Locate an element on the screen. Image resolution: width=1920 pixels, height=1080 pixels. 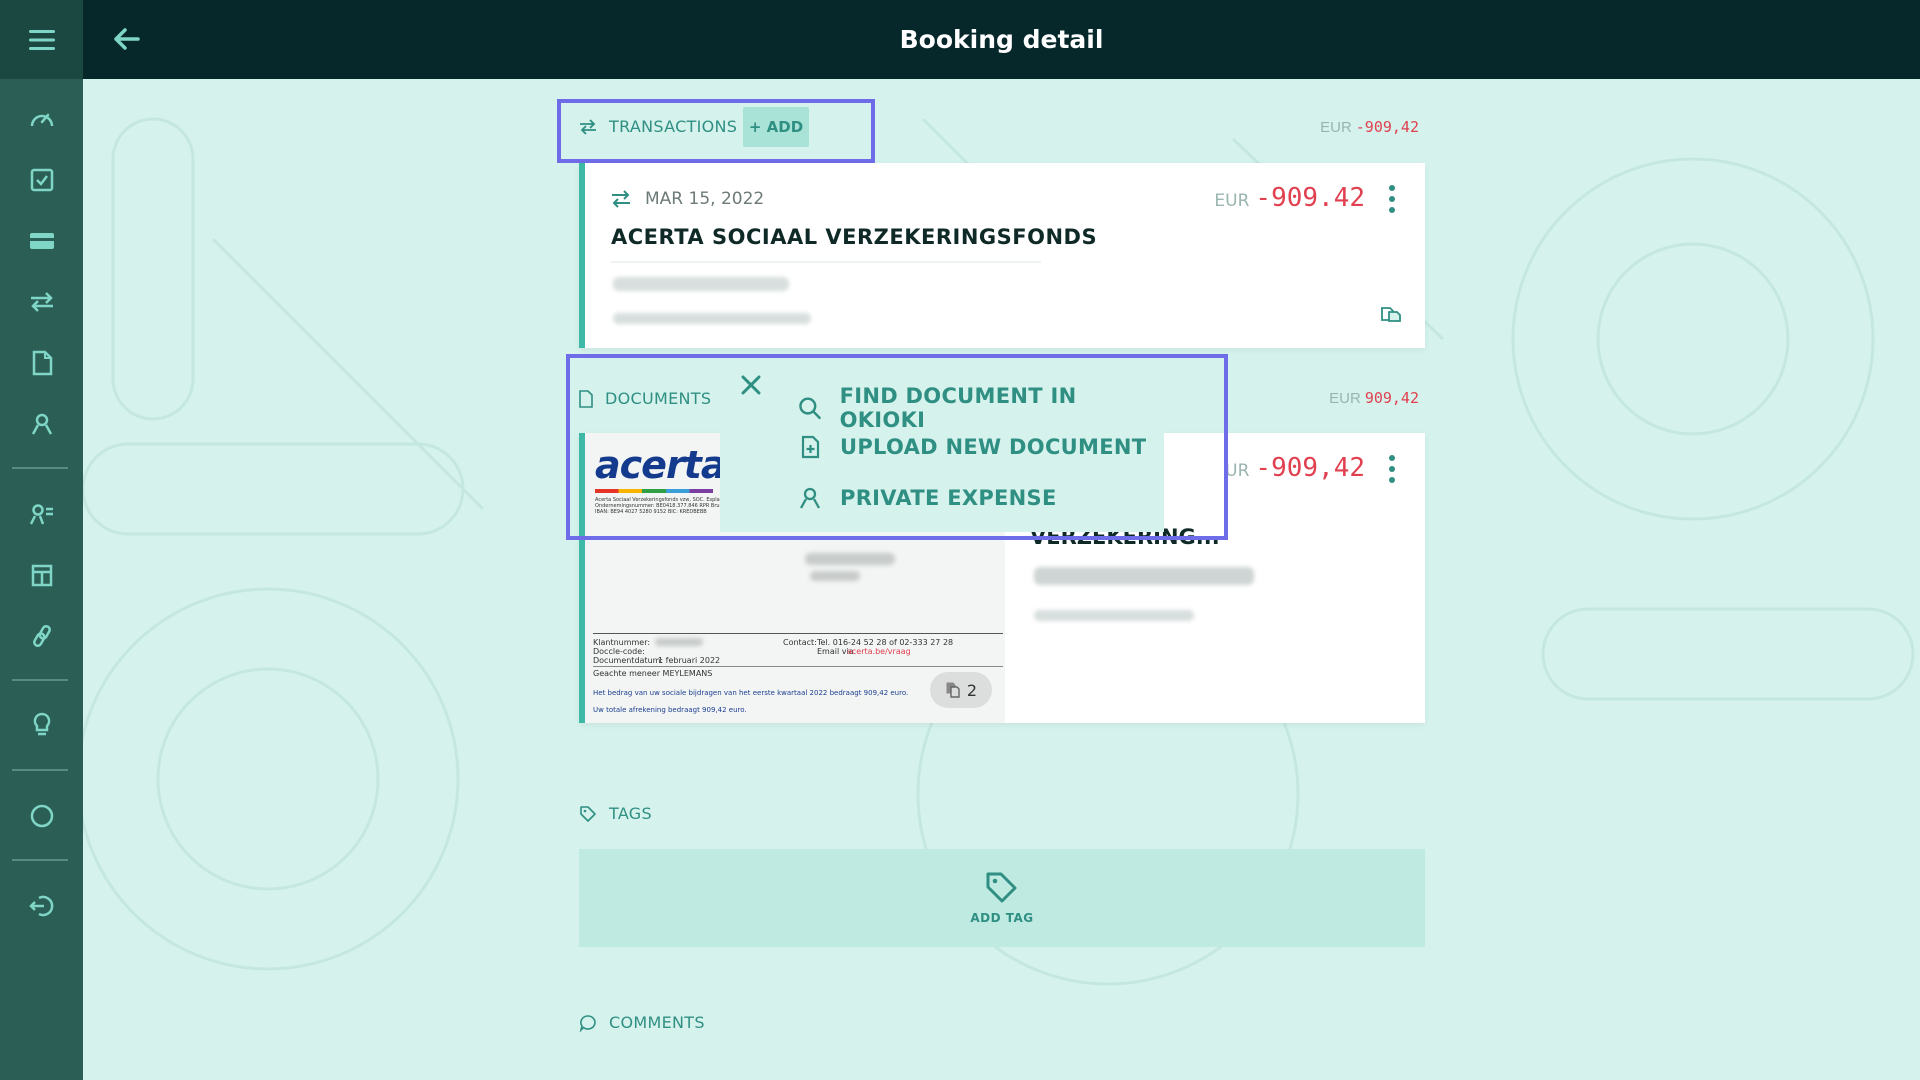
page-title: Booking detail is located at coordinates (1001, 39).